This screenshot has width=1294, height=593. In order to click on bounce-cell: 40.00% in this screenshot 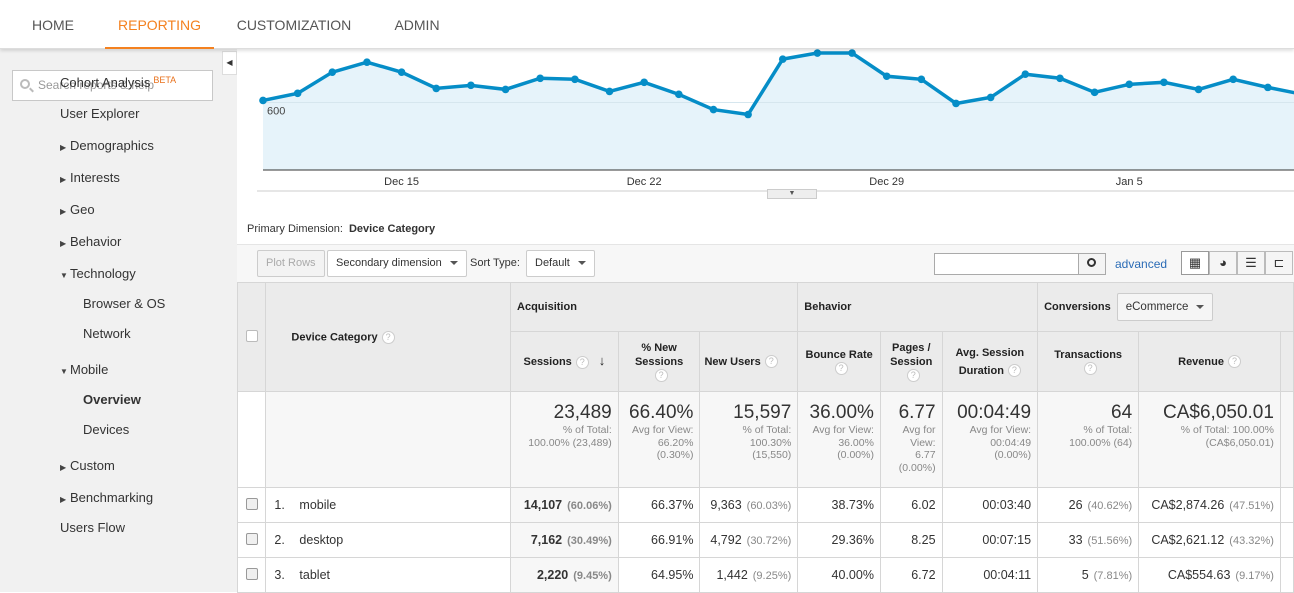, I will do `click(839, 575)`.